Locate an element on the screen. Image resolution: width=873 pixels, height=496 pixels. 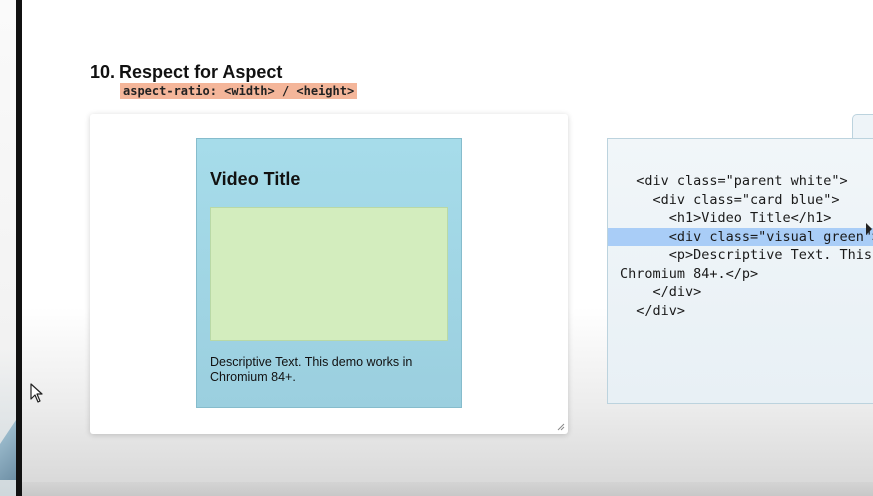
left-border-bar is located at coordinates (19, 248).